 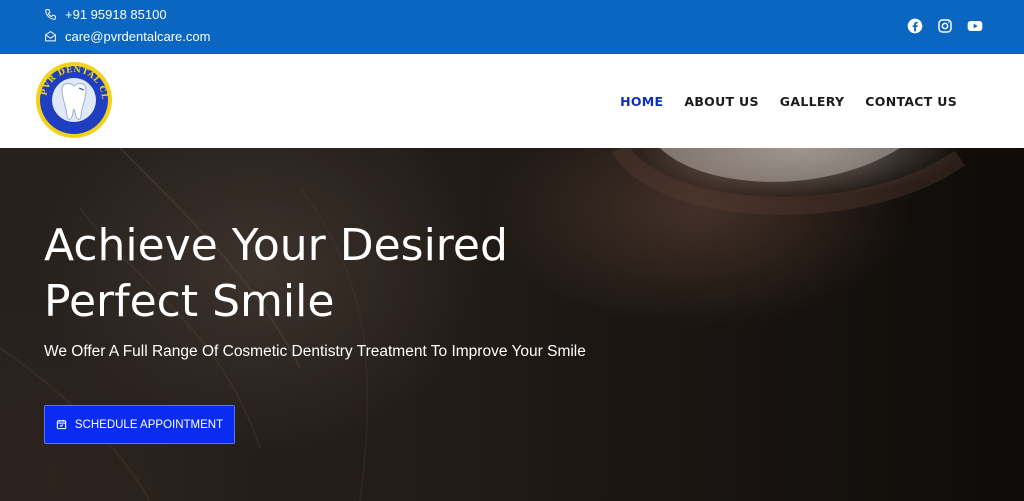 What do you see at coordinates (189, 301) in the screenshot?
I see `hero-heading-line-2: Perfect Smile` at bounding box center [189, 301].